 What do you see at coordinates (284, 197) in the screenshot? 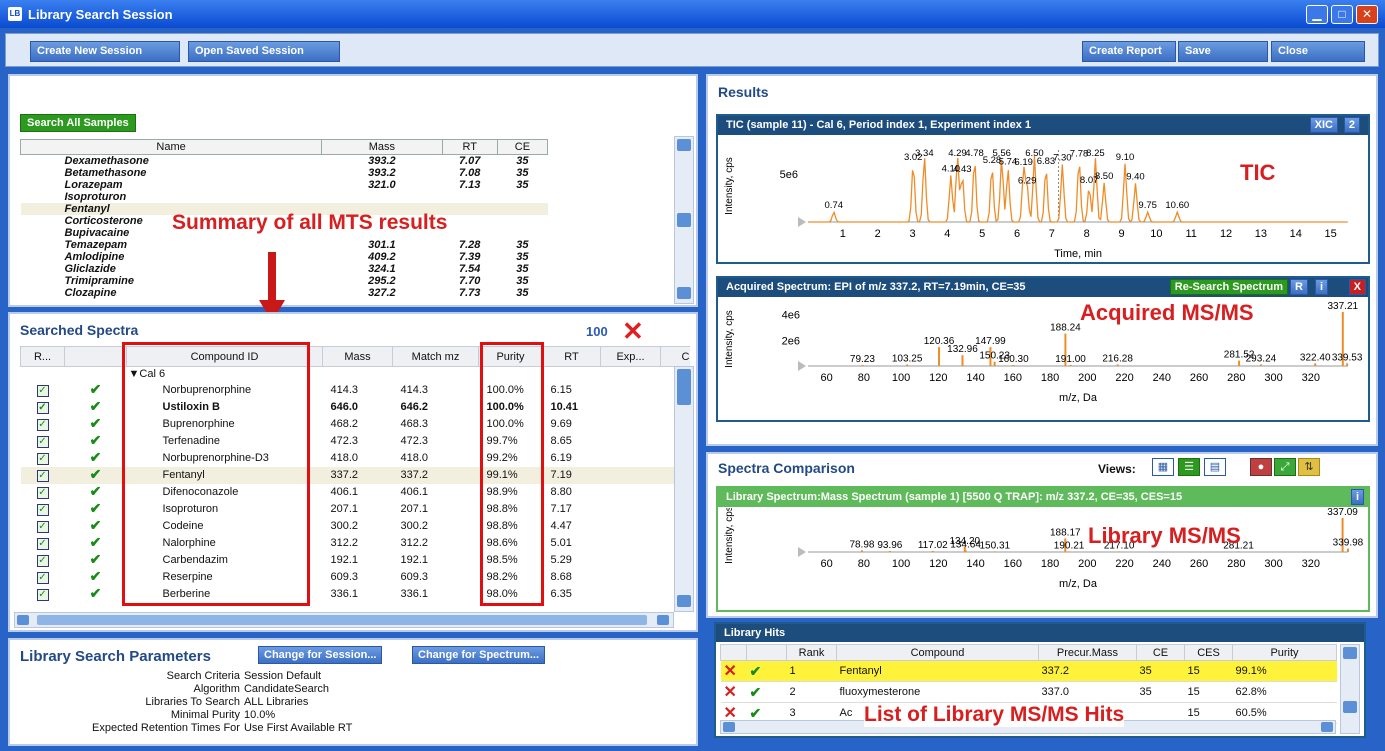
I see `sample-row: Isoproturon` at bounding box center [284, 197].